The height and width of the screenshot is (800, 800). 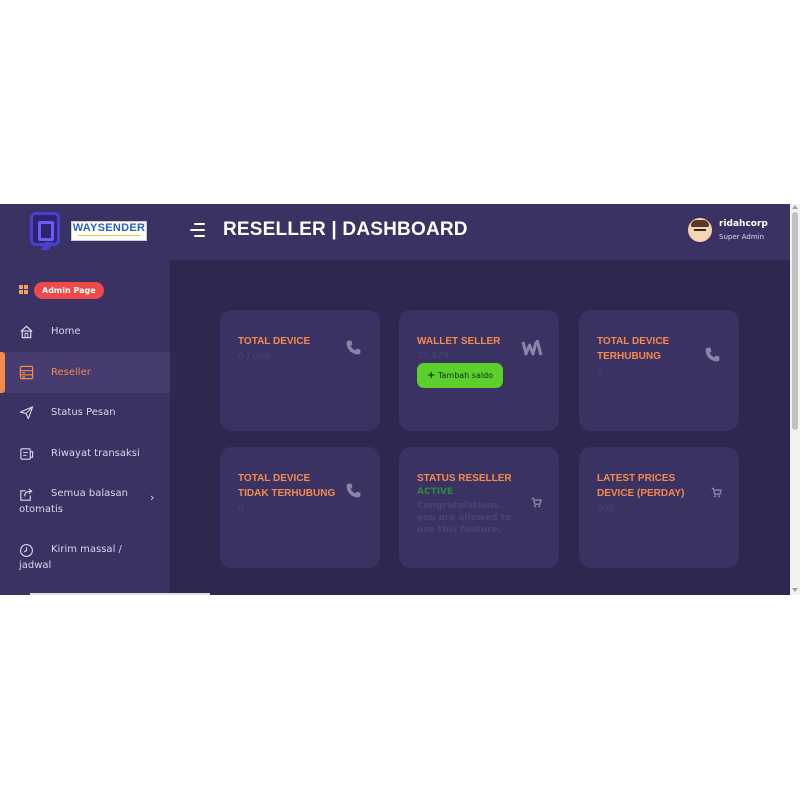 What do you see at coordinates (659, 507) in the screenshot?
I see `card-latest-prices: LATEST PRICES DEVICE (PERDAY) 500` at bounding box center [659, 507].